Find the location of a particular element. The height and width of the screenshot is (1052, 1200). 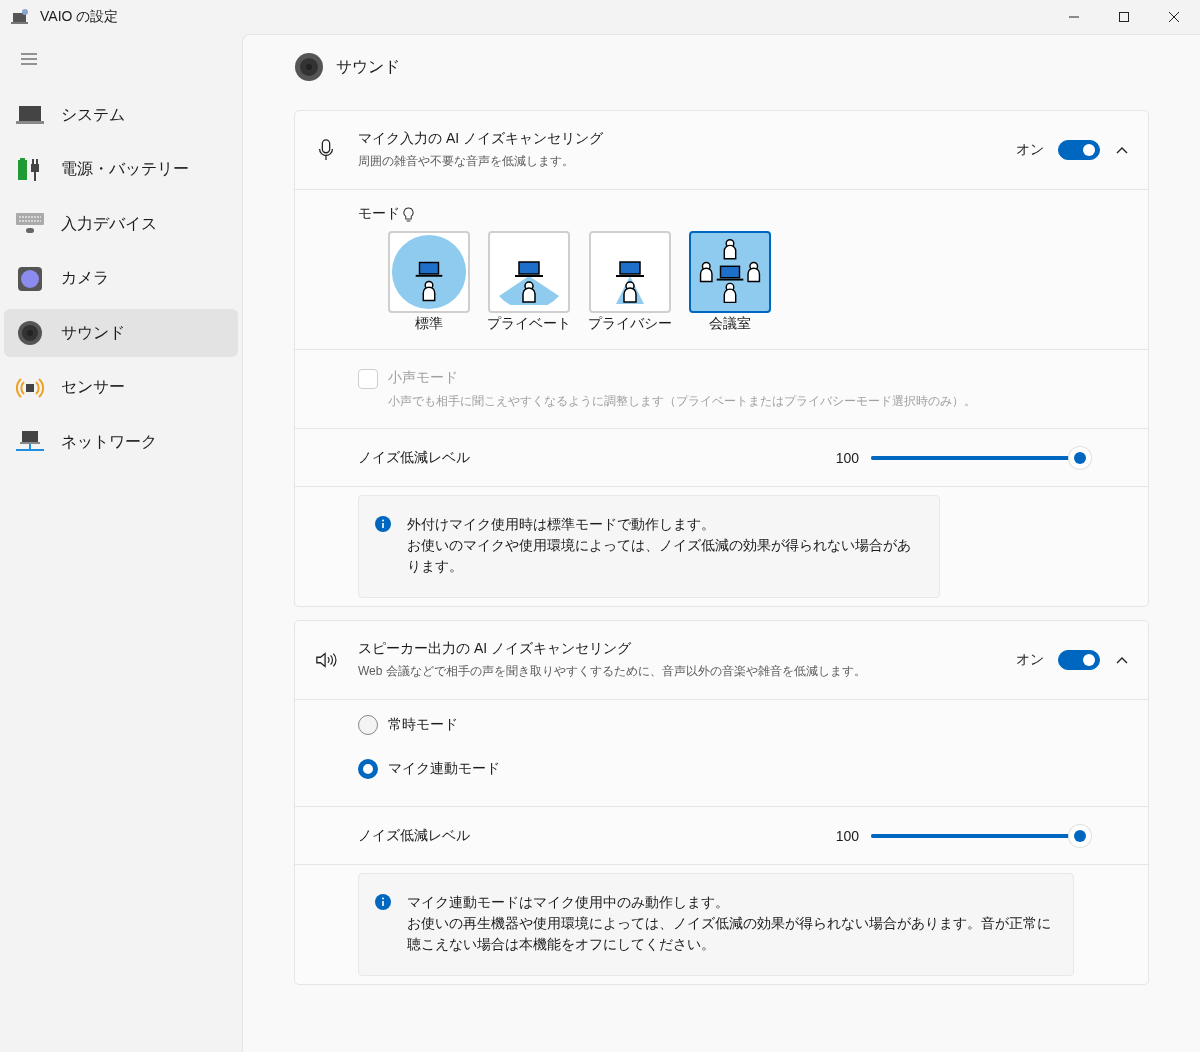

window-title: VAIO の設定 is located at coordinates (79, 17).